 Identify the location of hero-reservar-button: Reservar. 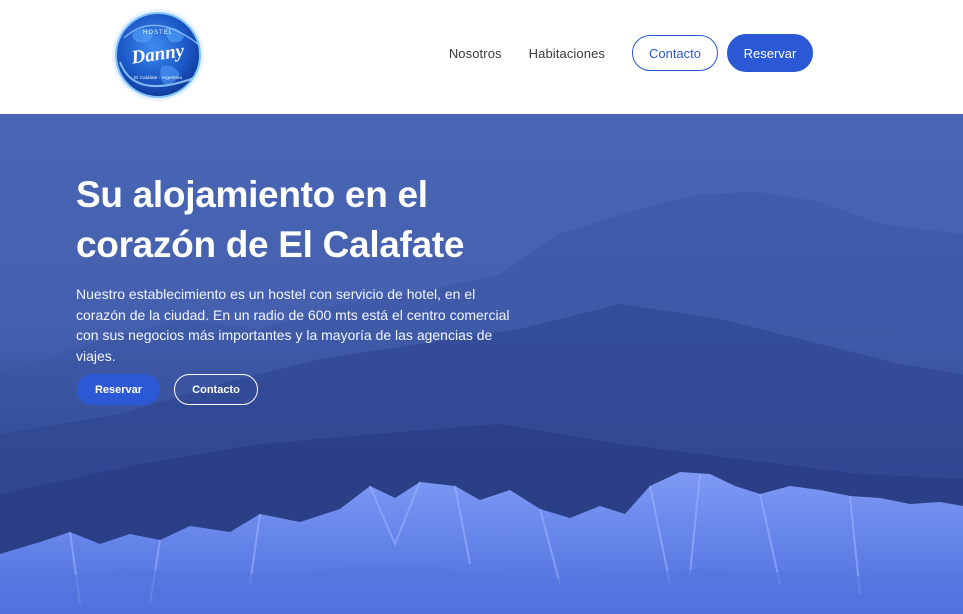
(118, 389).